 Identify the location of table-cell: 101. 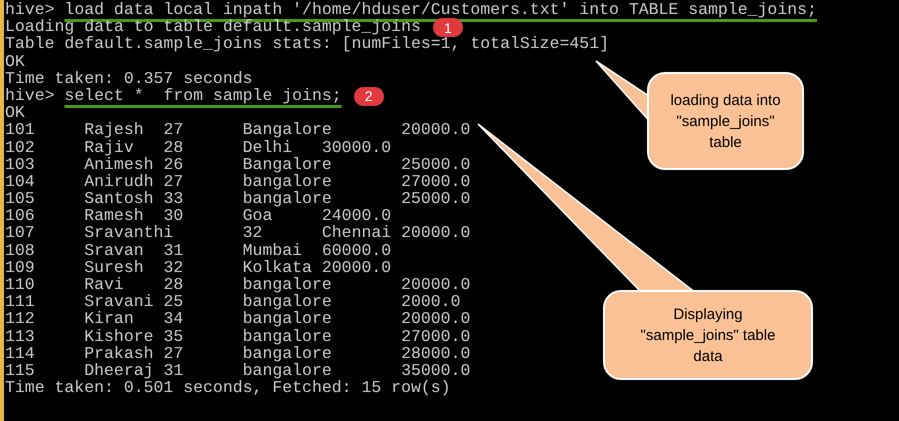
(20, 130).